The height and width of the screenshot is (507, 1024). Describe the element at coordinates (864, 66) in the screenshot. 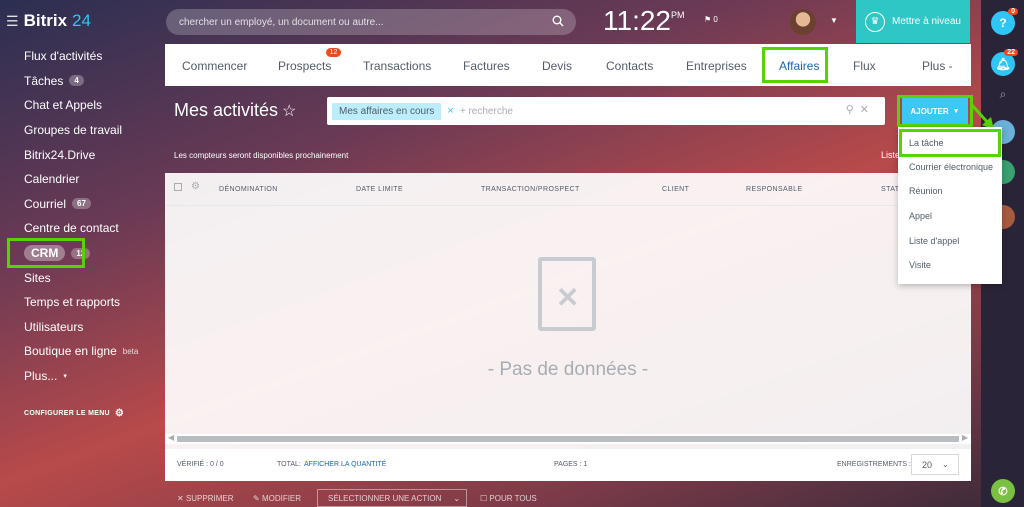

I see `tab-flux: Flux` at that location.